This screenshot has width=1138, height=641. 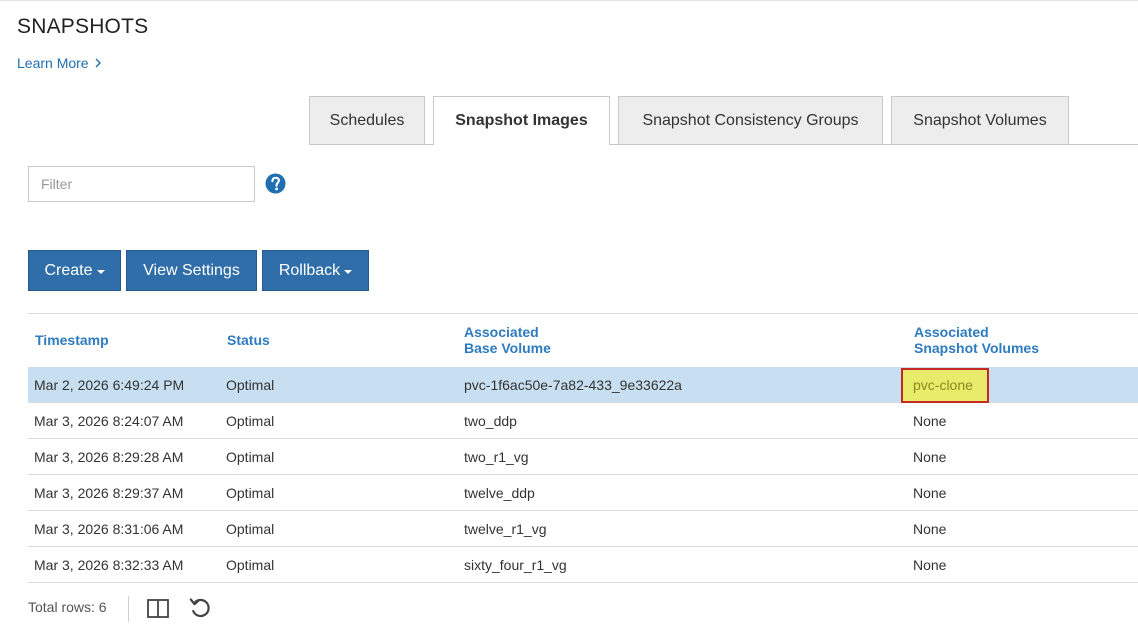 I want to click on rollback-button: Rollback, so click(x=315, y=270).